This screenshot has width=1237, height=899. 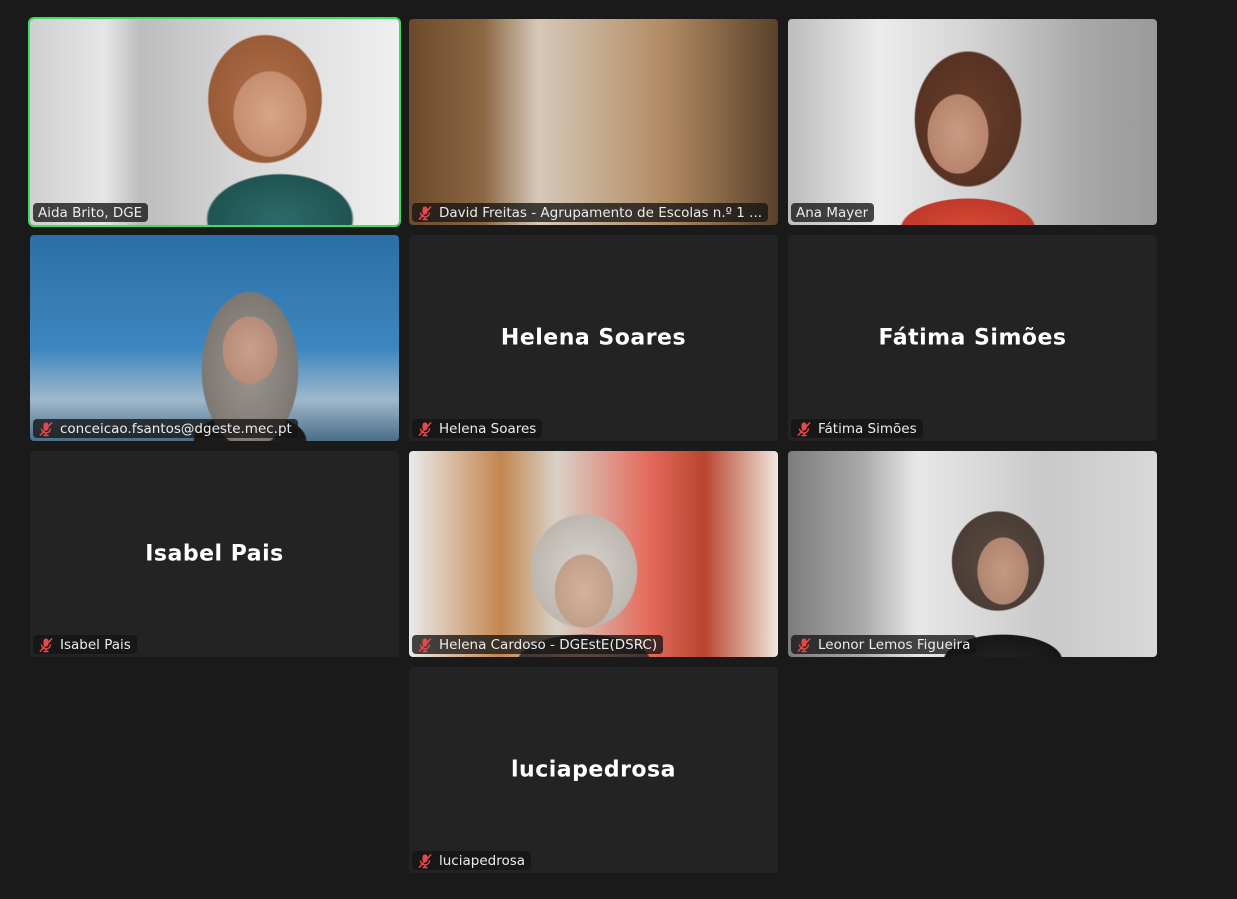 I want to click on participant-tile-luciapedrosa: luciapedrosa luciapedrosa, so click(x=593, y=770).